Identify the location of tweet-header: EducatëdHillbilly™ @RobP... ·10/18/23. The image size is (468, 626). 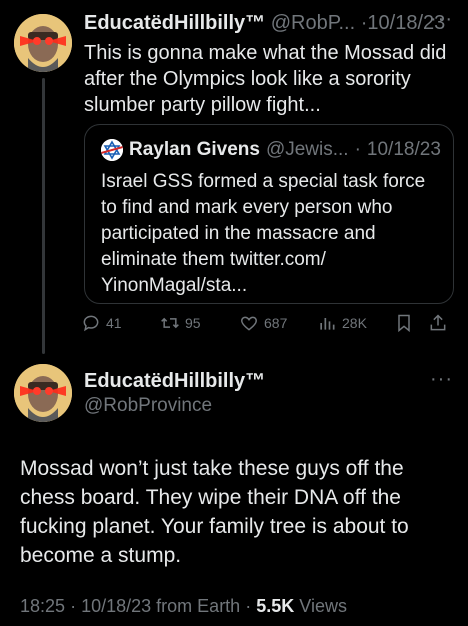
(264, 23).